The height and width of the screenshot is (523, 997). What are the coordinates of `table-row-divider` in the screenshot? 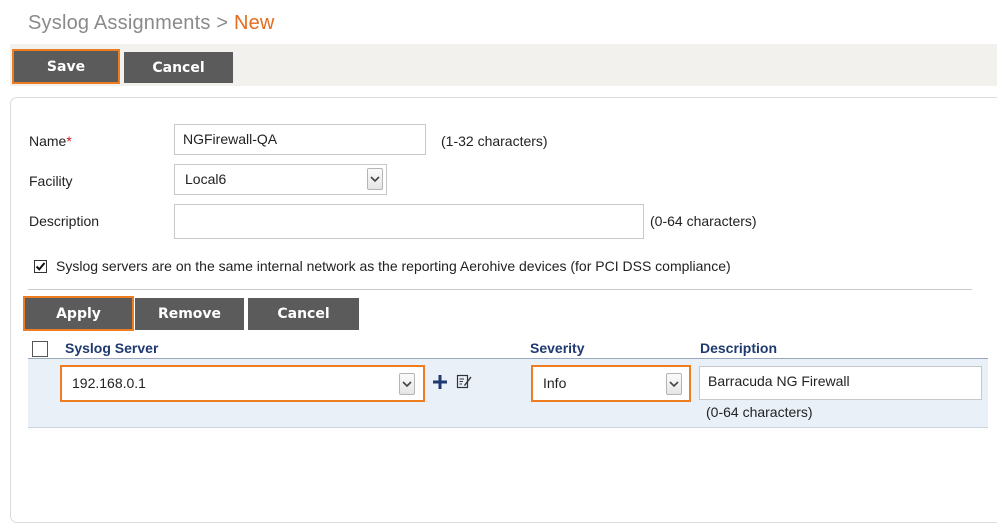 It's located at (508, 427).